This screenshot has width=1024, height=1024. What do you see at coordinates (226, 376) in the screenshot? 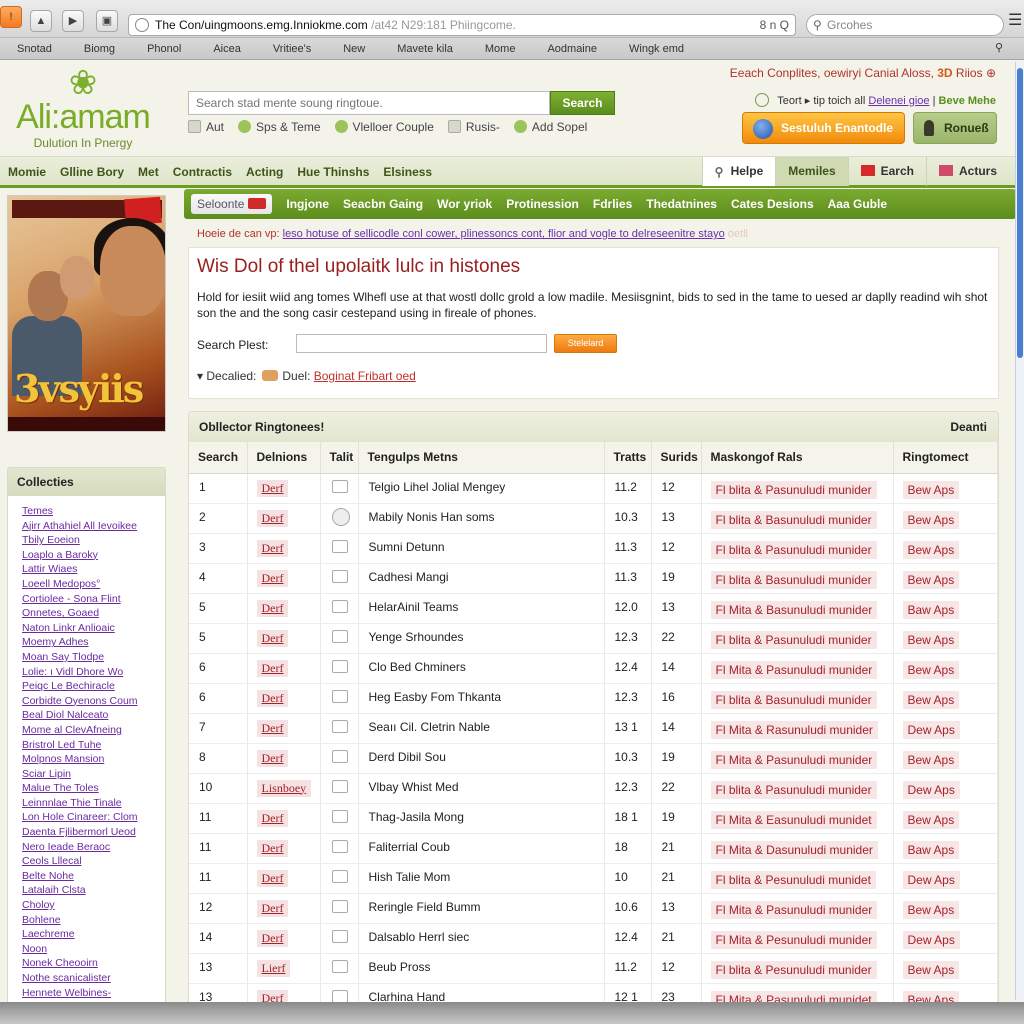
I see `detail-label: ▾ Decalied:` at bounding box center [226, 376].